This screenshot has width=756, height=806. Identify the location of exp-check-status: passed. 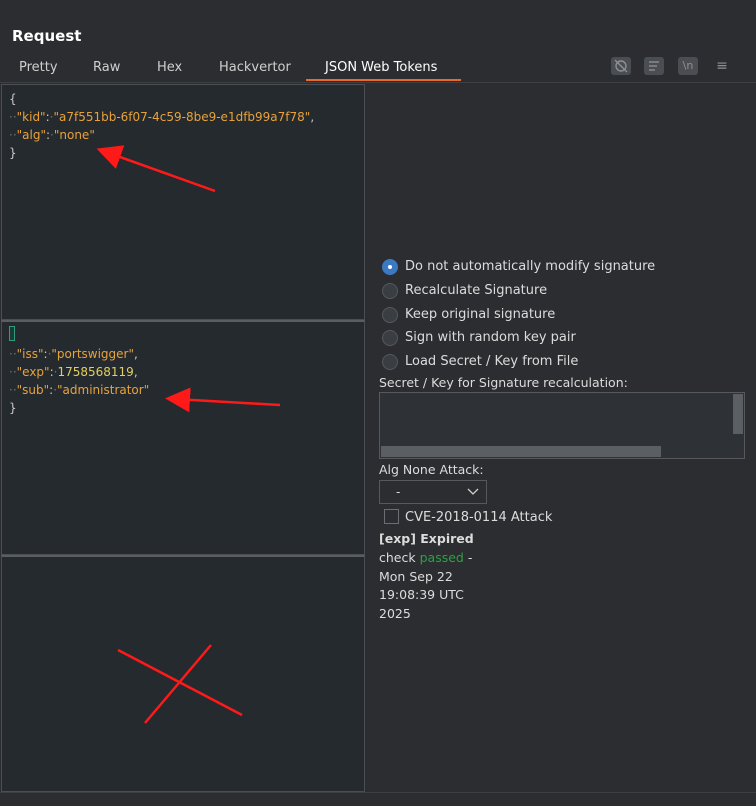
(441, 557).